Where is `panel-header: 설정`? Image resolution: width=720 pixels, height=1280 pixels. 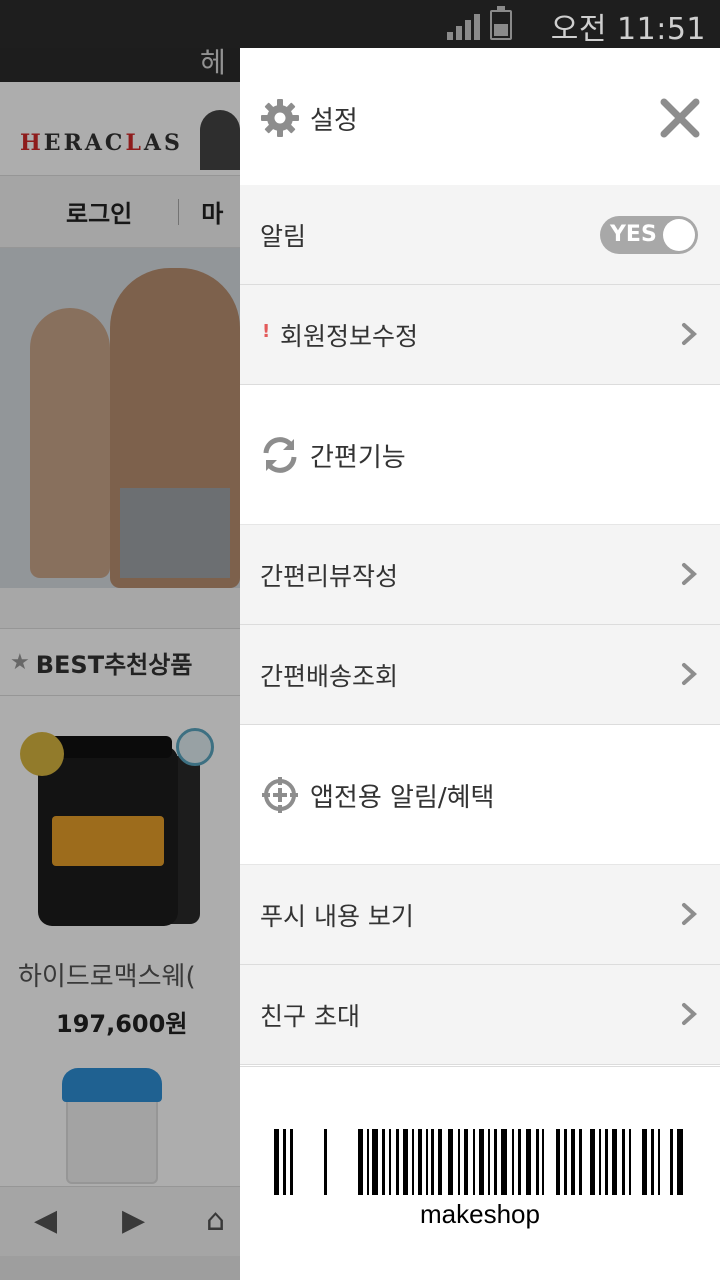
panel-header: 설정 is located at coordinates (480, 116).